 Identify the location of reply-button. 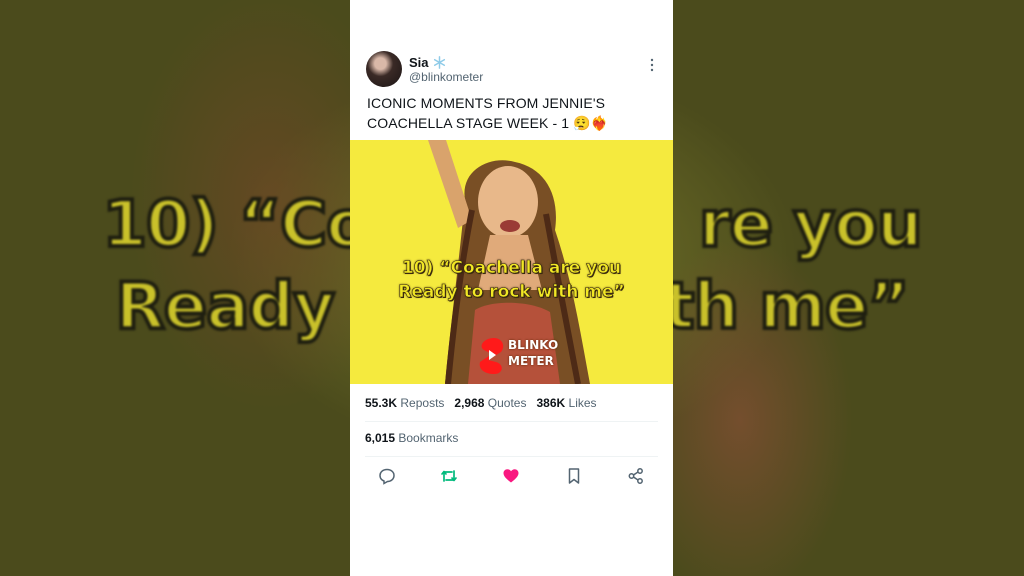
(387, 476).